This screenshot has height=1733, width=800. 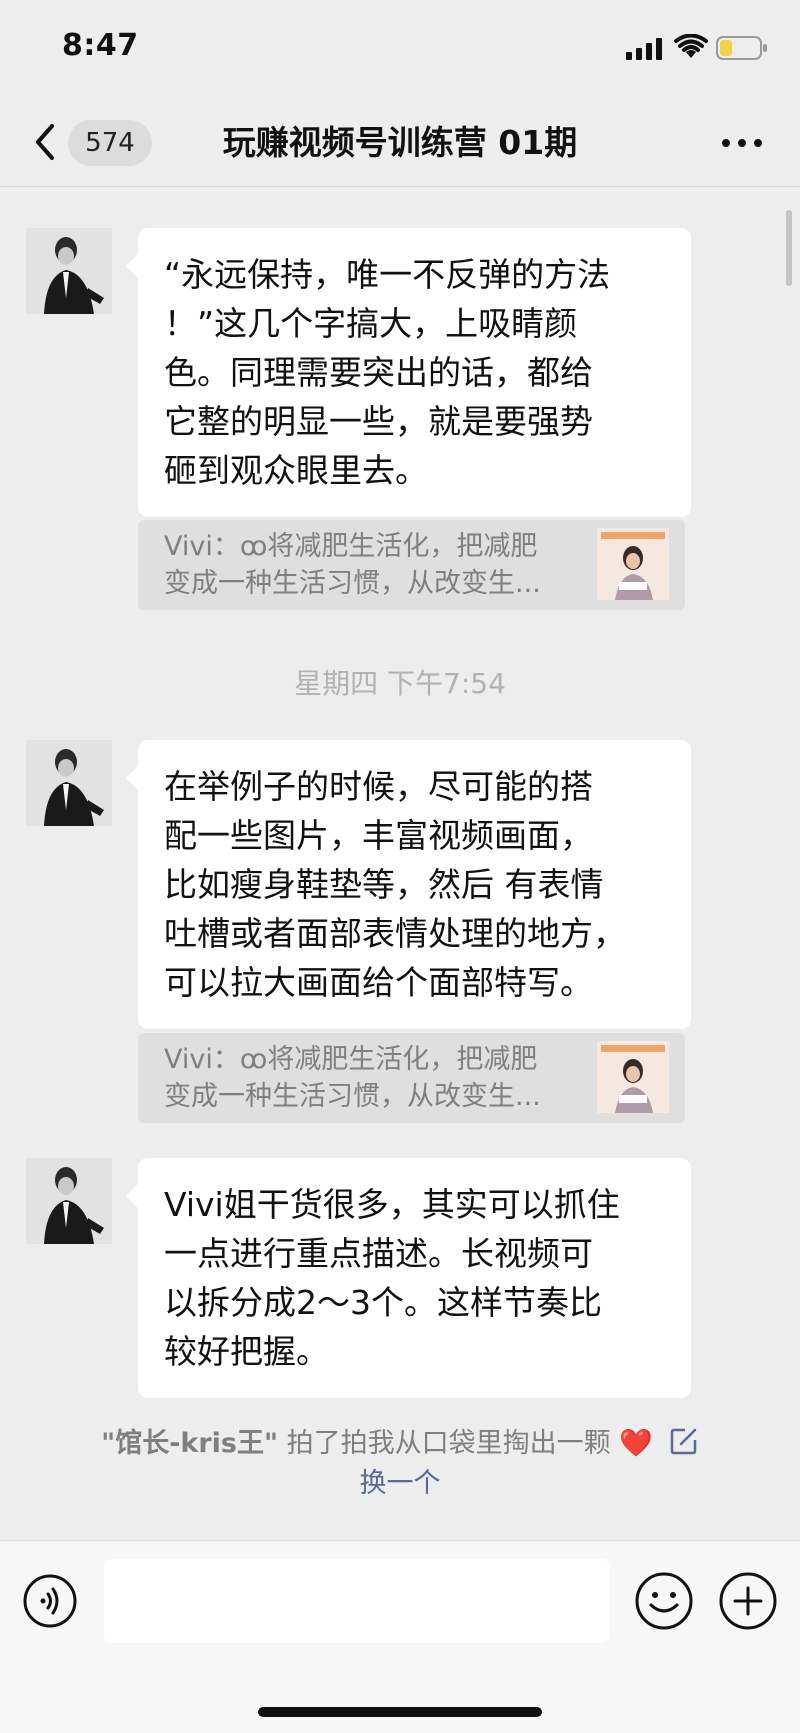 I want to click on message-line: 在举例子的时候，尽可能的搭, so click(x=378, y=786).